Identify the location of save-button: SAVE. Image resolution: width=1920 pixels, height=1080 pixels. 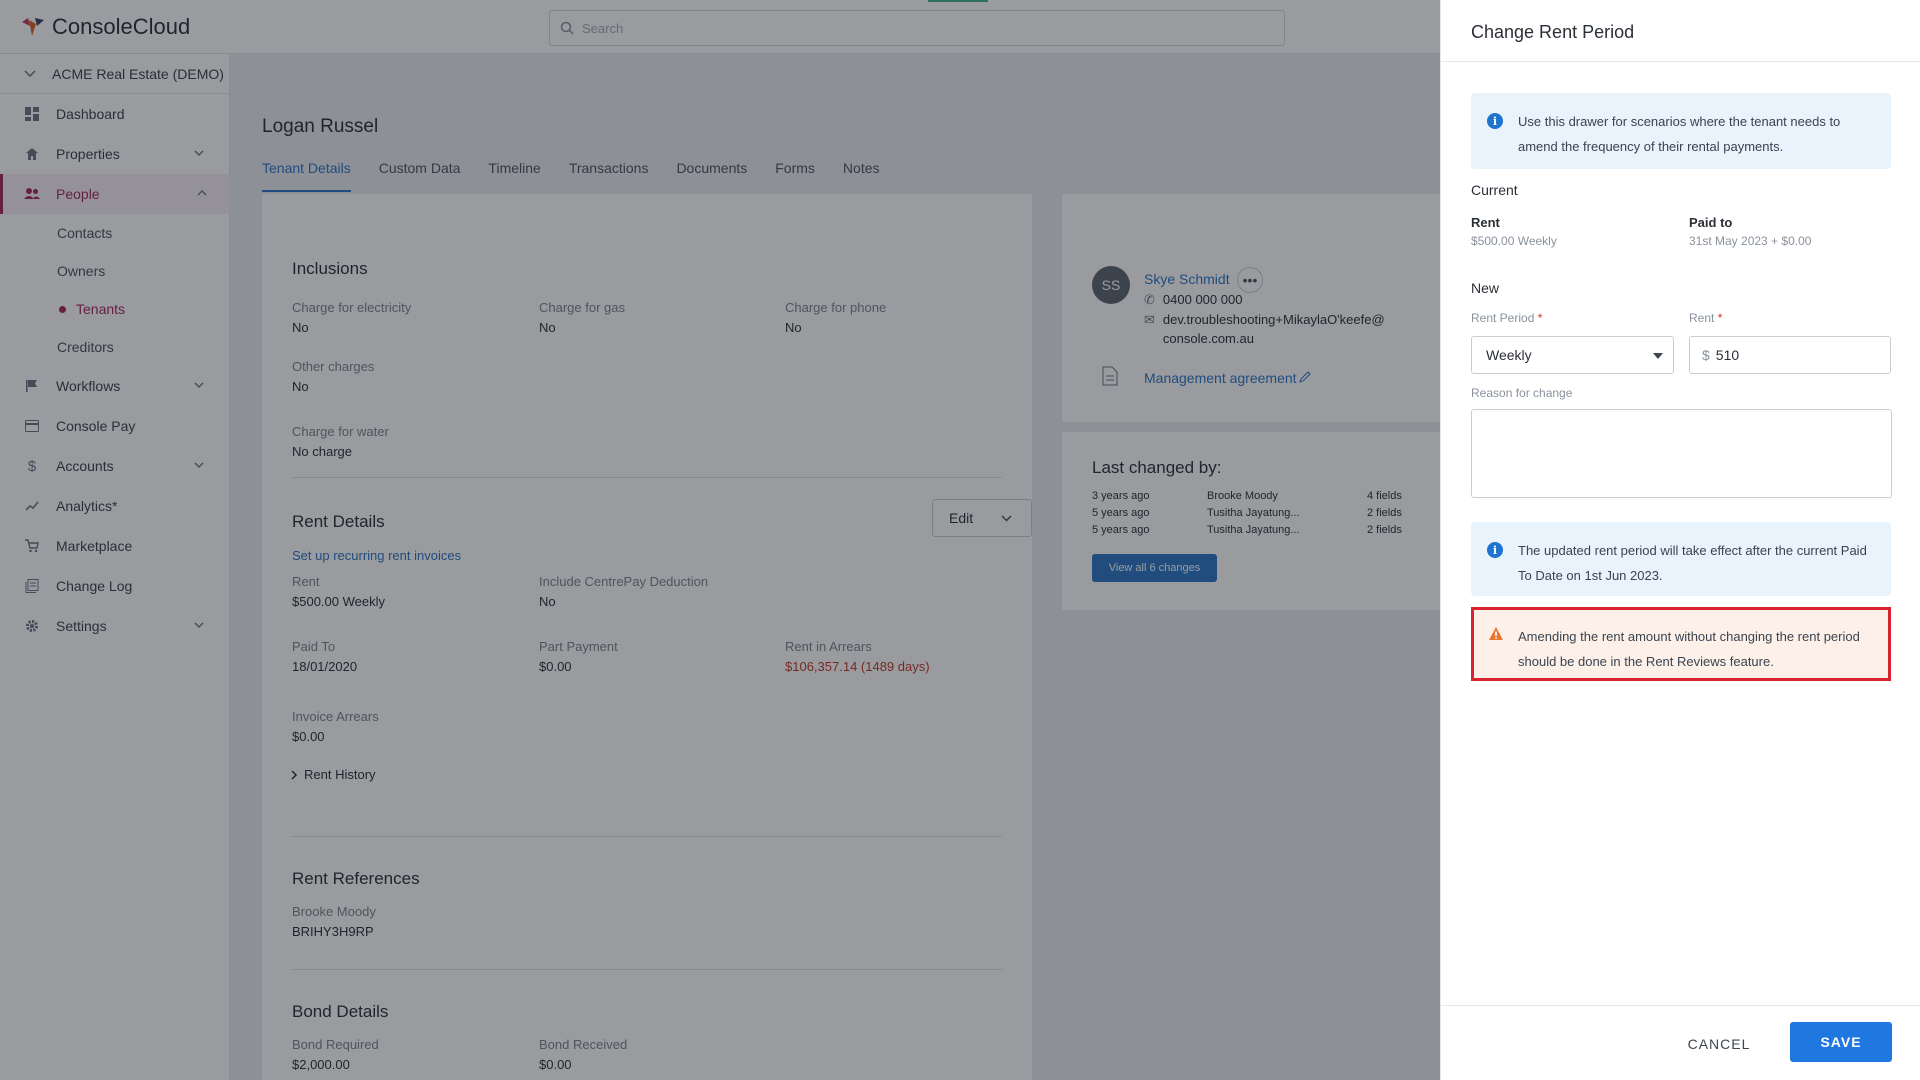
(1841, 1042).